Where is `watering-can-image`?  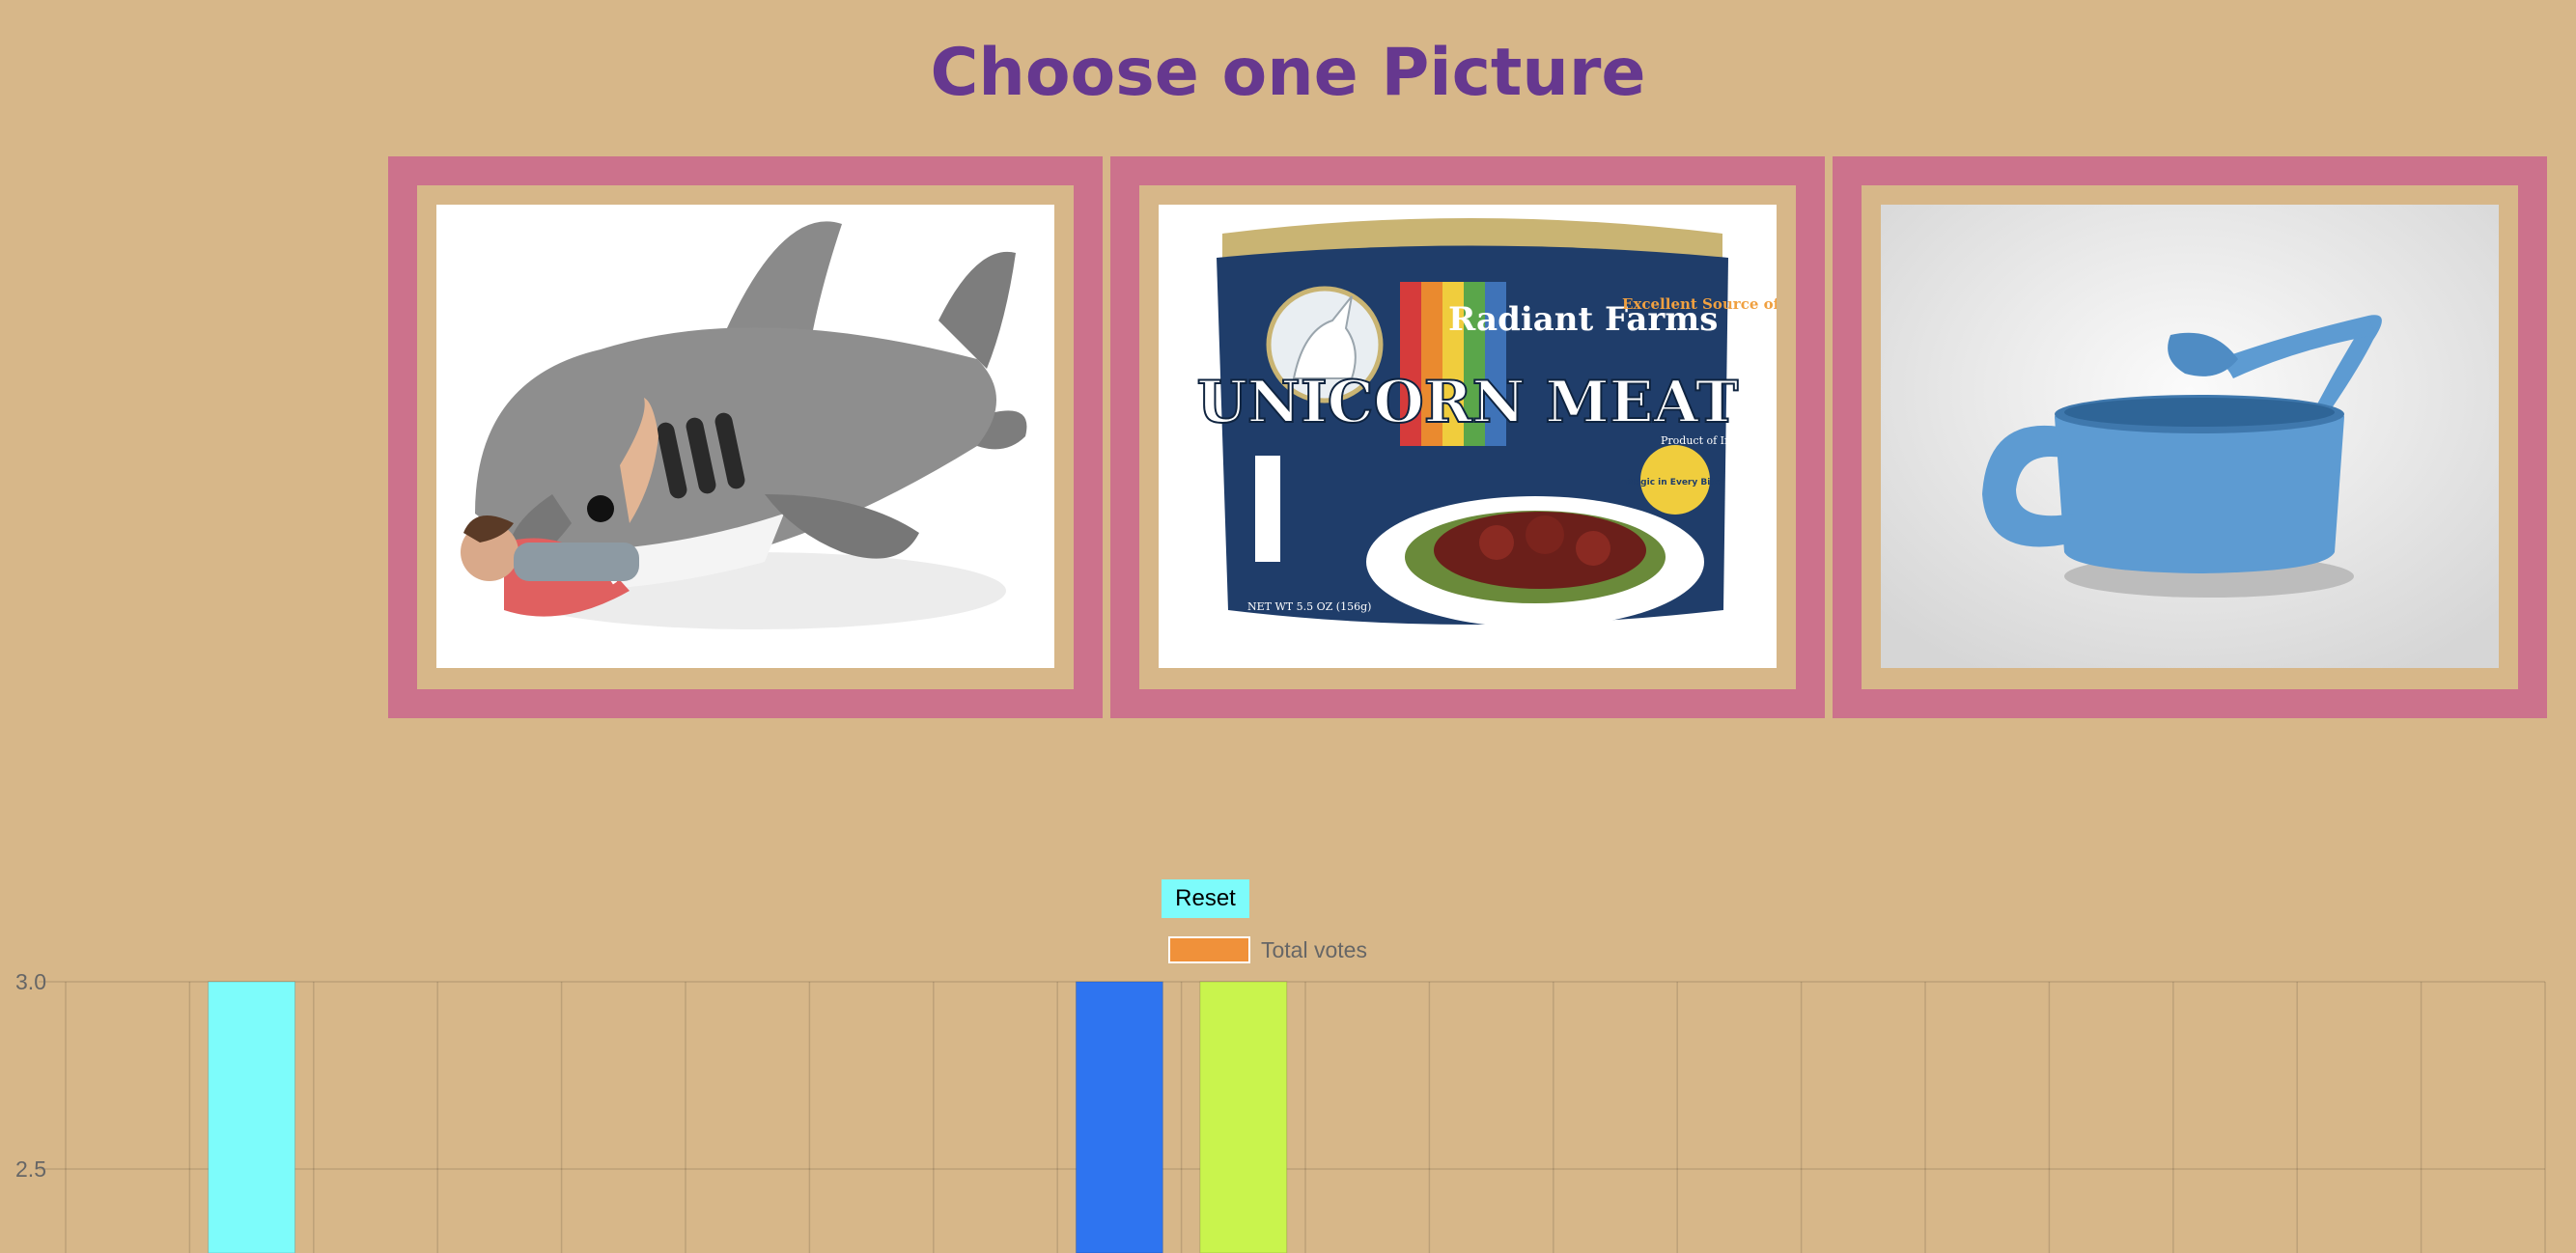
watering-can-image is located at coordinates (2190, 437).